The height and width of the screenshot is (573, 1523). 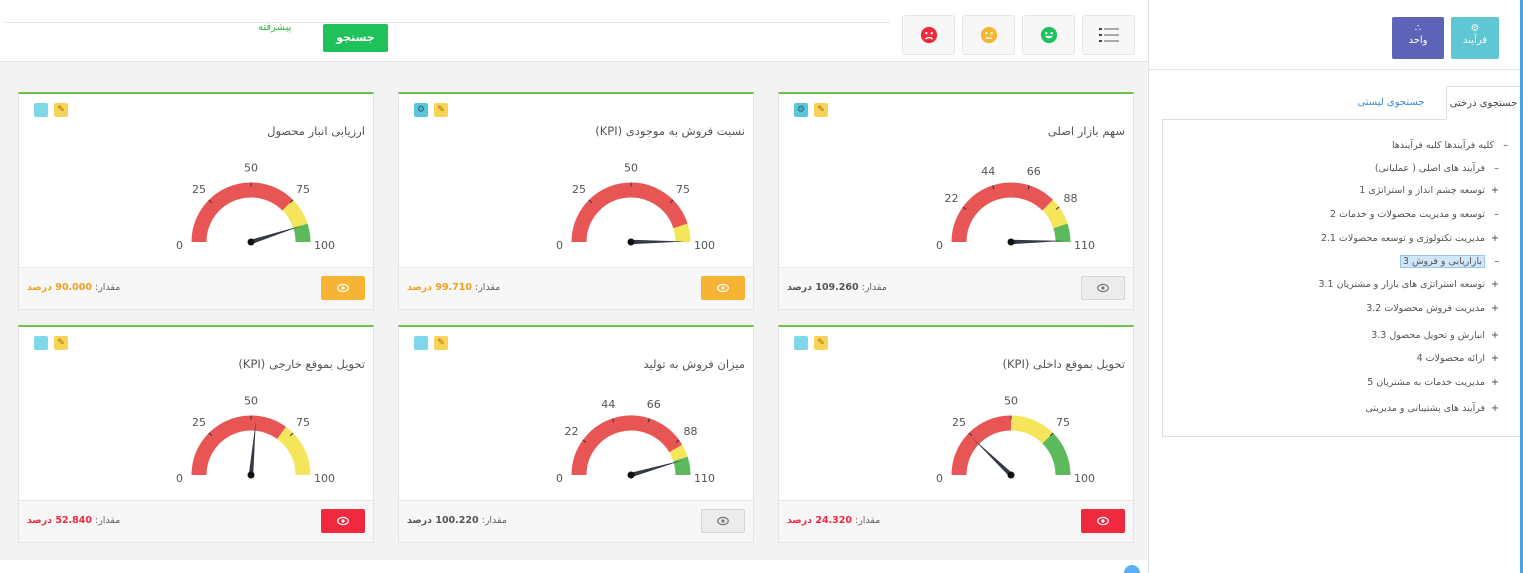 What do you see at coordinates (690, 431) in the screenshot?
I see `gauge-tick-label: 88` at bounding box center [690, 431].